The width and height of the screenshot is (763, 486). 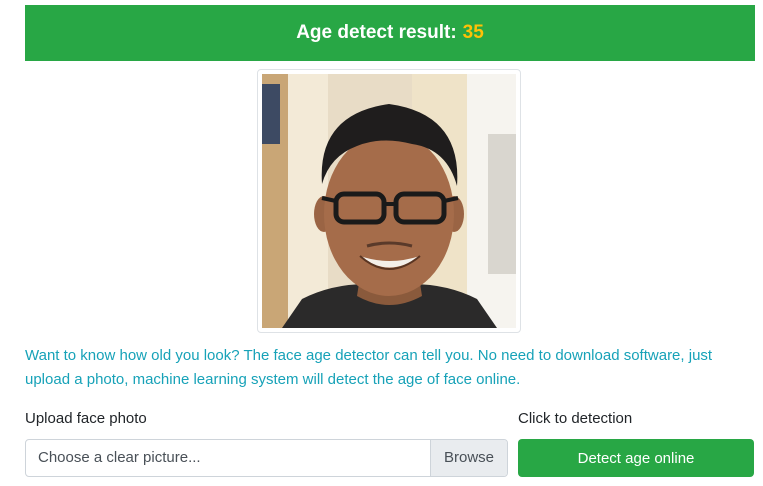 What do you see at coordinates (468, 458) in the screenshot?
I see `browse-button: Browse` at bounding box center [468, 458].